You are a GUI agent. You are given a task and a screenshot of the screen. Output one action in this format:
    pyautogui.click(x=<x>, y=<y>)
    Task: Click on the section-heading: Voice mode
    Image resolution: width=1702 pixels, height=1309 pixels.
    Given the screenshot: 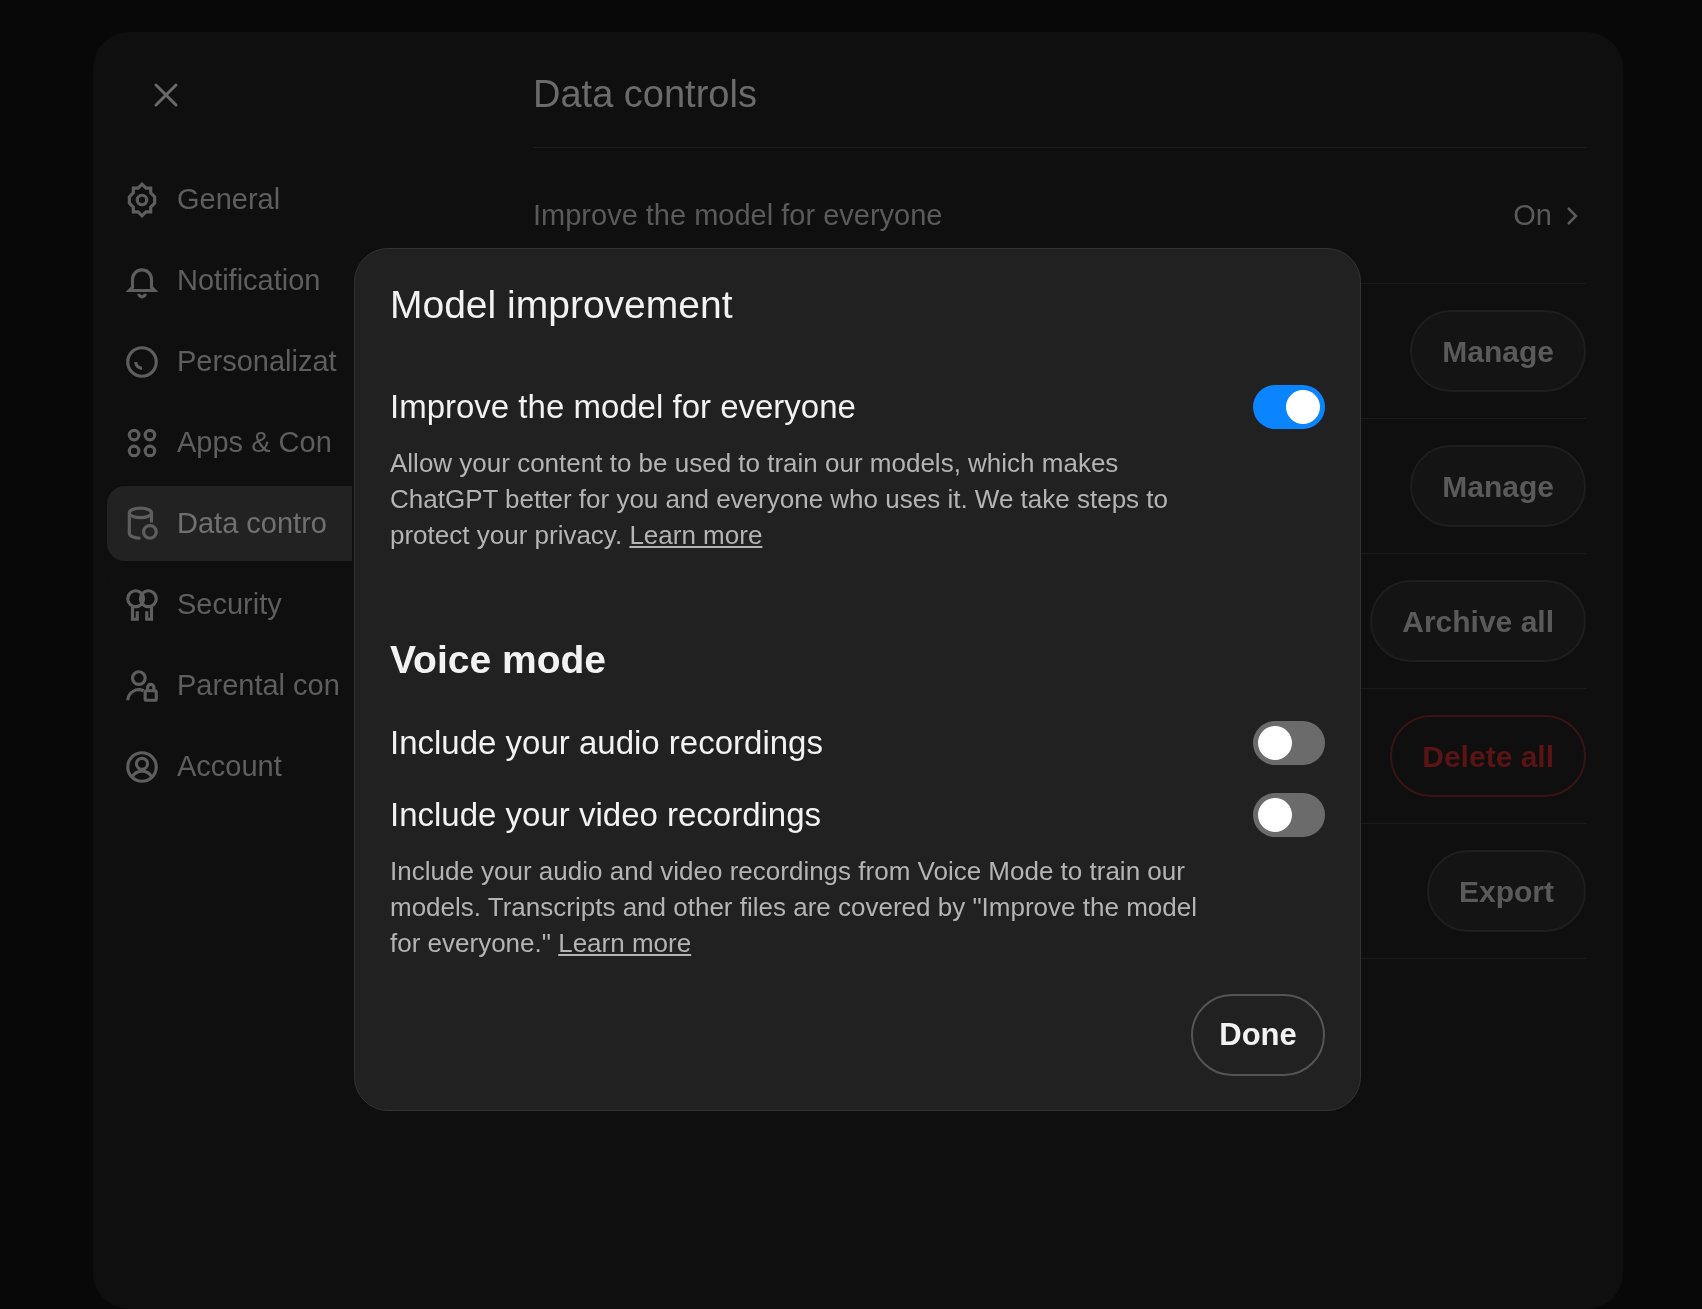 What is the action you would take?
    pyautogui.click(x=498, y=660)
    